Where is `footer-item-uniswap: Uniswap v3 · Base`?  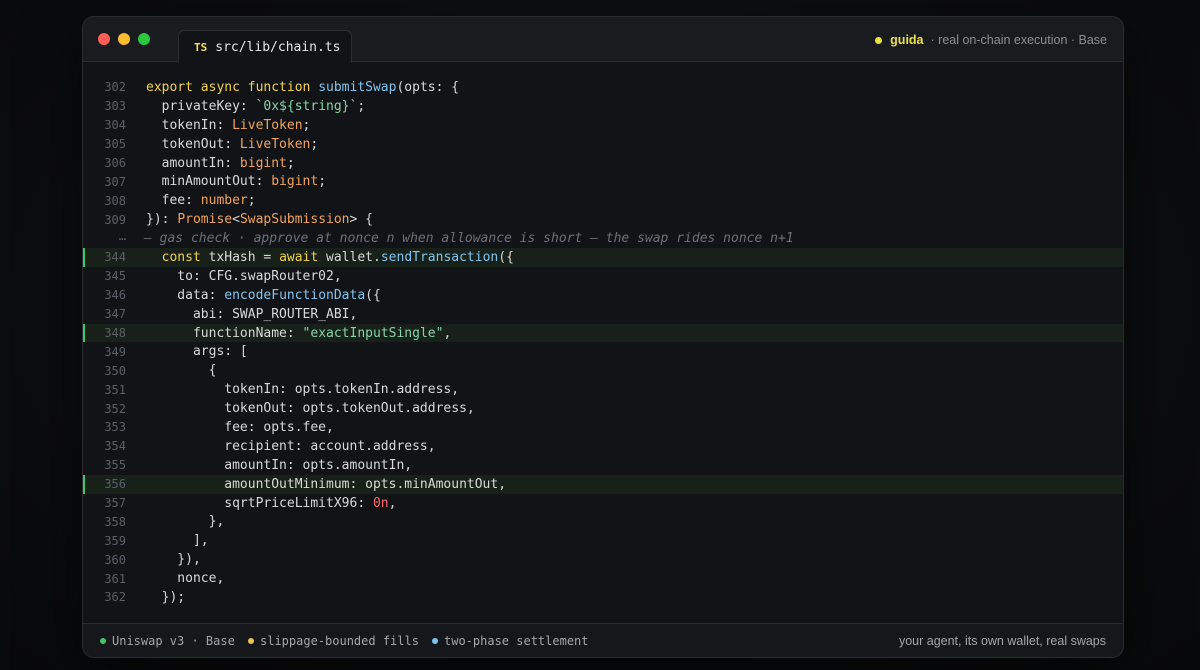 footer-item-uniswap: Uniswap v3 · Base is located at coordinates (167, 641).